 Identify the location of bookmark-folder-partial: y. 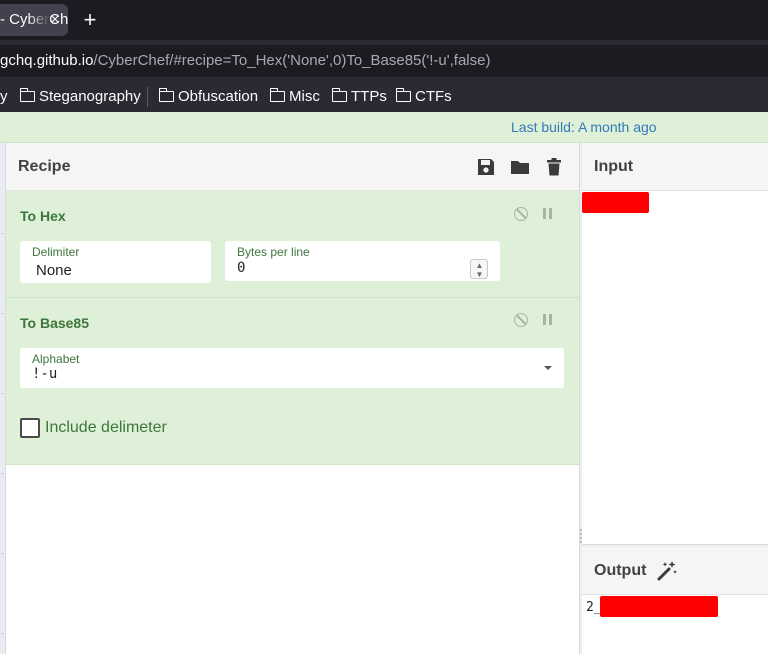
(4, 97).